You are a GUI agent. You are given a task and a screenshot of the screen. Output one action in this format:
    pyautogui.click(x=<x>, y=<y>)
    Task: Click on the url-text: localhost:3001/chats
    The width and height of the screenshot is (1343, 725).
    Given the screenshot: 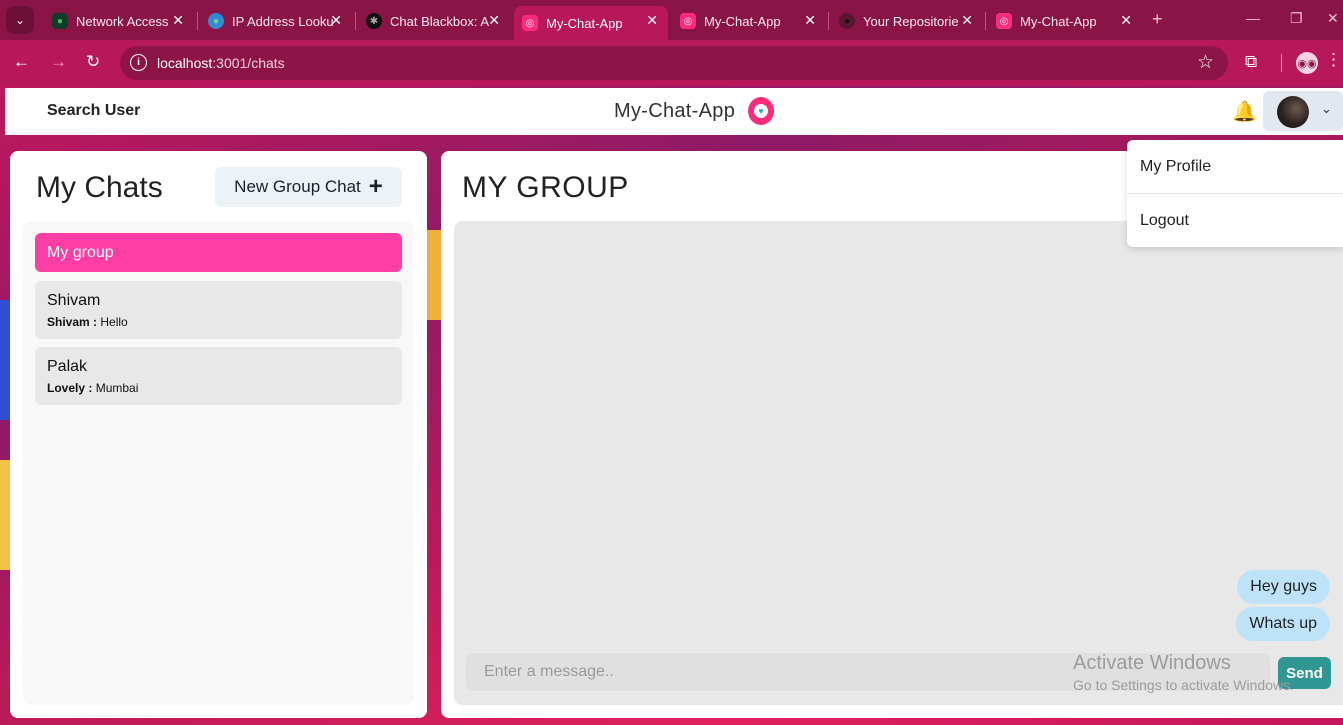 What is the action you would take?
    pyautogui.click(x=221, y=63)
    